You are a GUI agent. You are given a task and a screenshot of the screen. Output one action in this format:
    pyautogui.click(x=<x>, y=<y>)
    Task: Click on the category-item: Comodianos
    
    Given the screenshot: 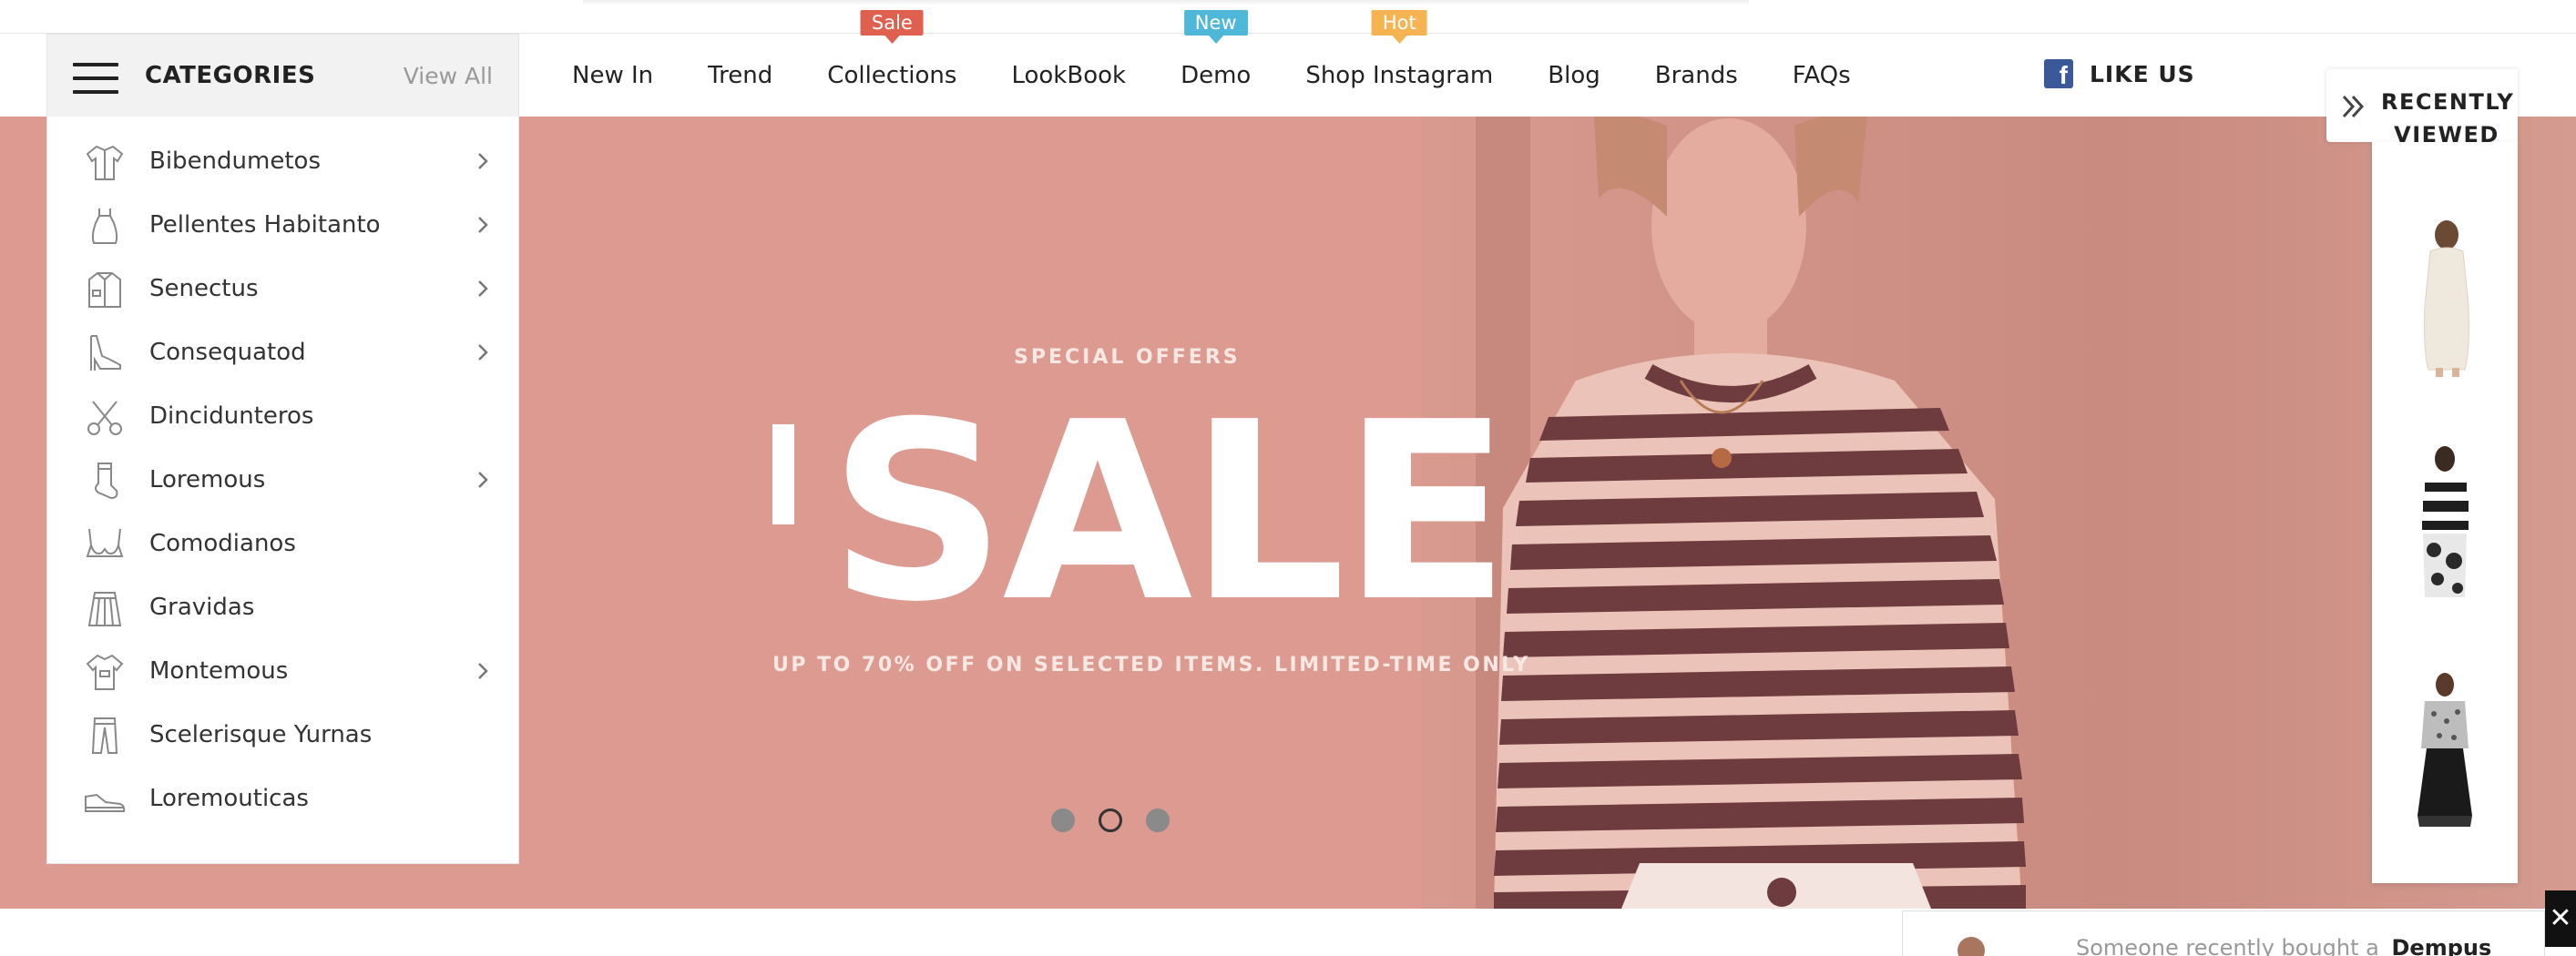 What is the action you would take?
    pyautogui.click(x=282, y=543)
    